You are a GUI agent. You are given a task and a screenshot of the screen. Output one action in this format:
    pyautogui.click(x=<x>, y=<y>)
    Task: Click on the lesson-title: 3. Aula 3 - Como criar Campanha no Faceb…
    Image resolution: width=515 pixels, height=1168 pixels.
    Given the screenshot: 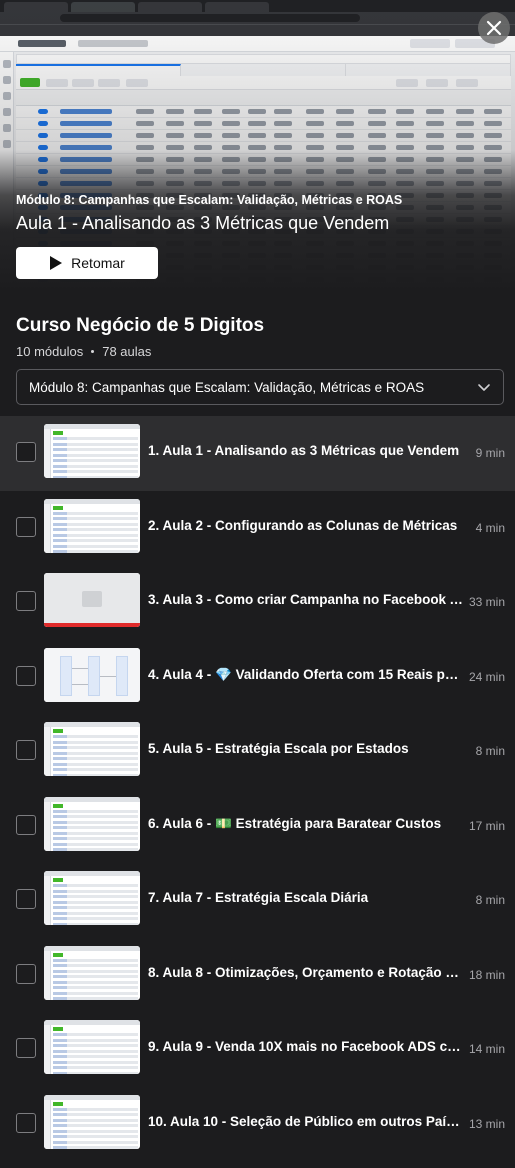 What is the action you would take?
    pyautogui.click(x=306, y=599)
    